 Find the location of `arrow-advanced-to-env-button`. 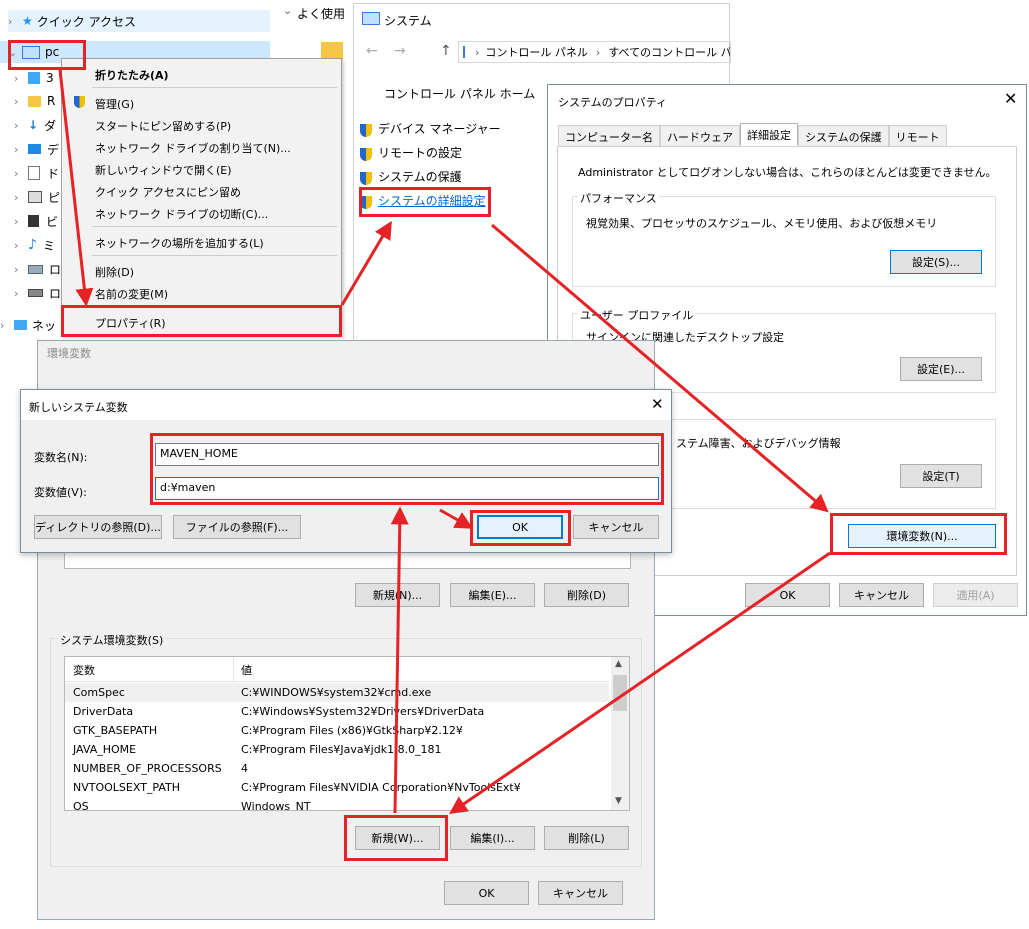

arrow-advanced-to-env-button is located at coordinates (660, 368).